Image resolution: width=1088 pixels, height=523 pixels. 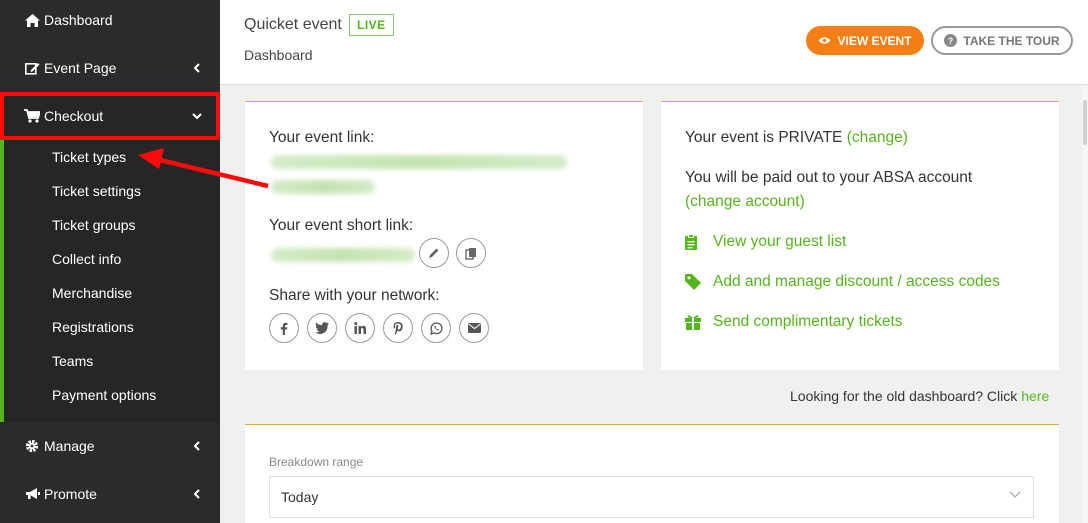 I want to click on share-pinterest-button, so click(x=398, y=328).